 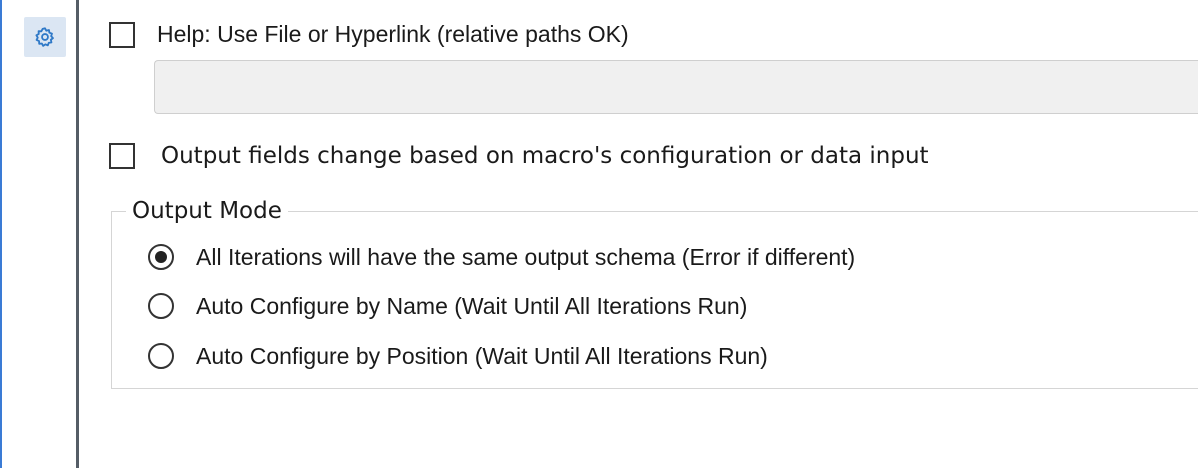 I want to click on radio-auto-configure-position, so click(x=161, y=356).